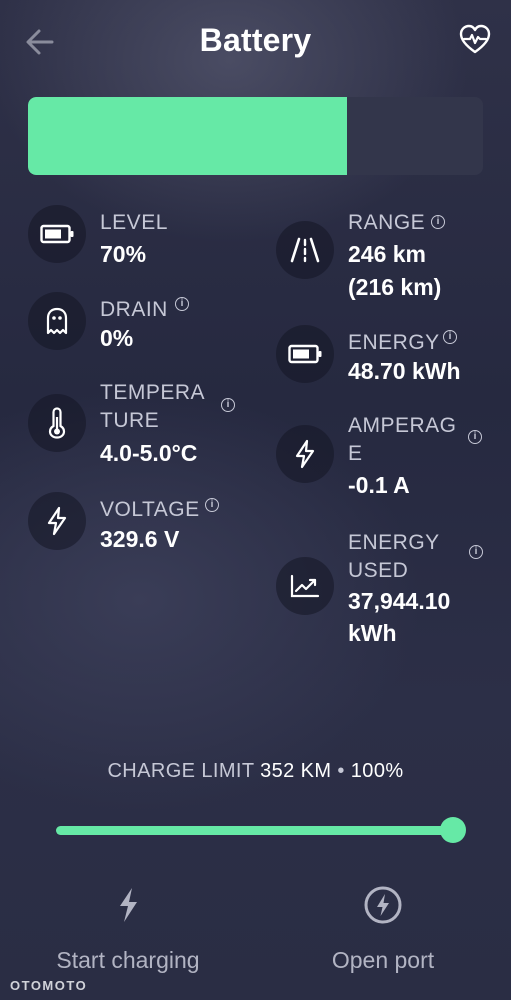  Describe the element at coordinates (399, 601) in the screenshot. I see `stat-energy-used-value: 37,944.10` at that location.